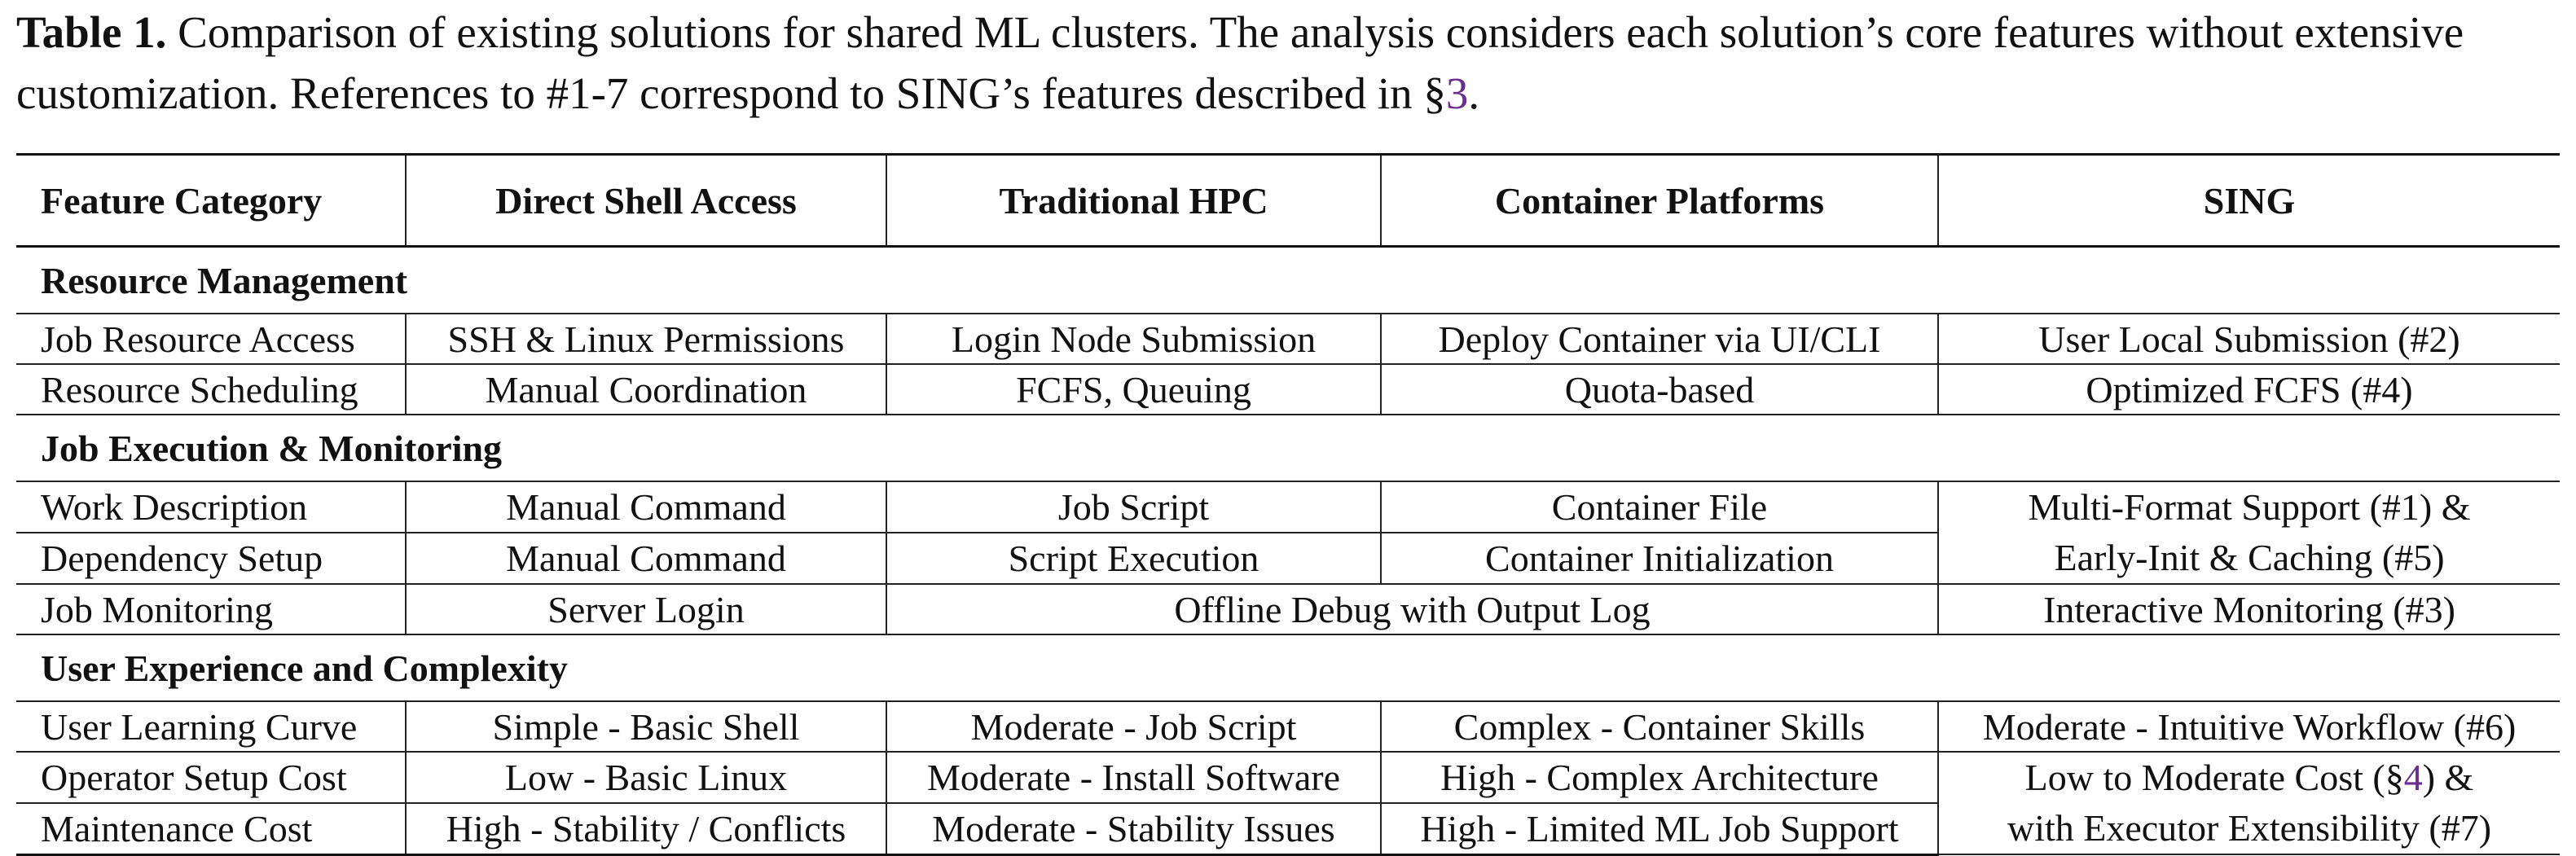 This screenshot has width=2576, height=856. Describe the element at coordinates (1133, 507) in the screenshot. I see `table-cell: Job Script` at that location.